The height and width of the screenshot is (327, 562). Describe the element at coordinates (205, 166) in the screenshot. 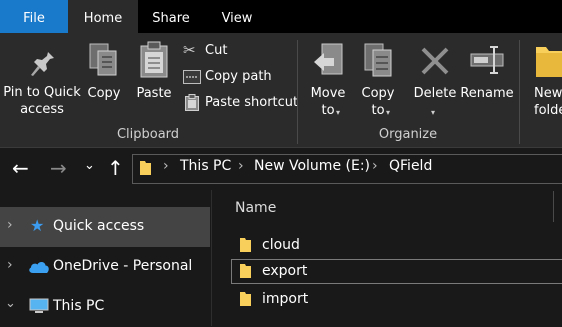

I see `breadcrumb-this-pc: This PC` at that location.